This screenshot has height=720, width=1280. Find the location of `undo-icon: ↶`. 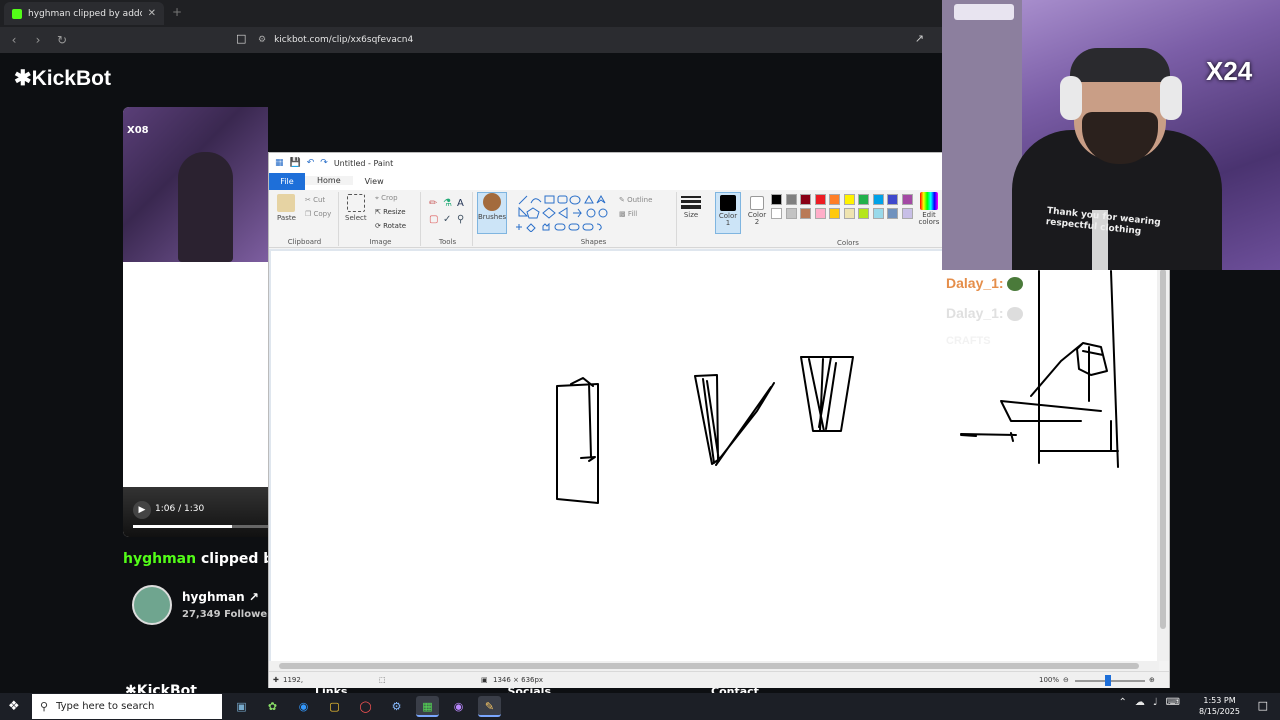

undo-icon: ↶ is located at coordinates (311, 163).